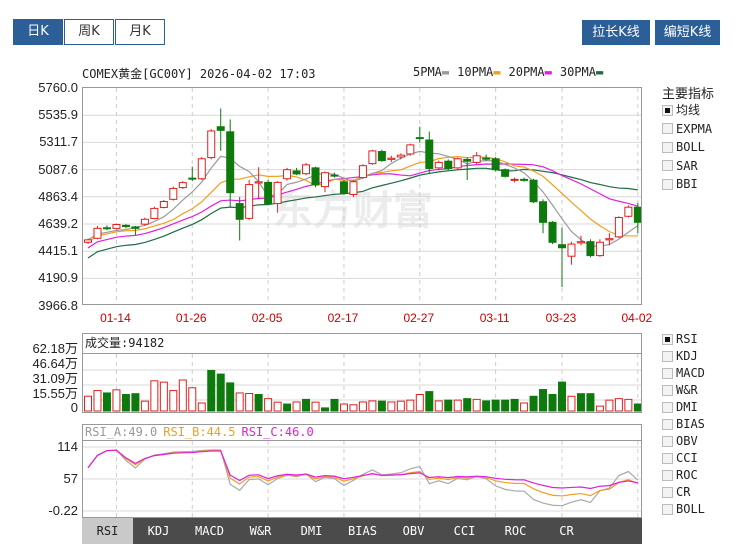 The height and width of the screenshot is (560, 740). Describe the element at coordinates (680, 339) in the screenshot. I see `sub-indicator-option: RSI` at that location.